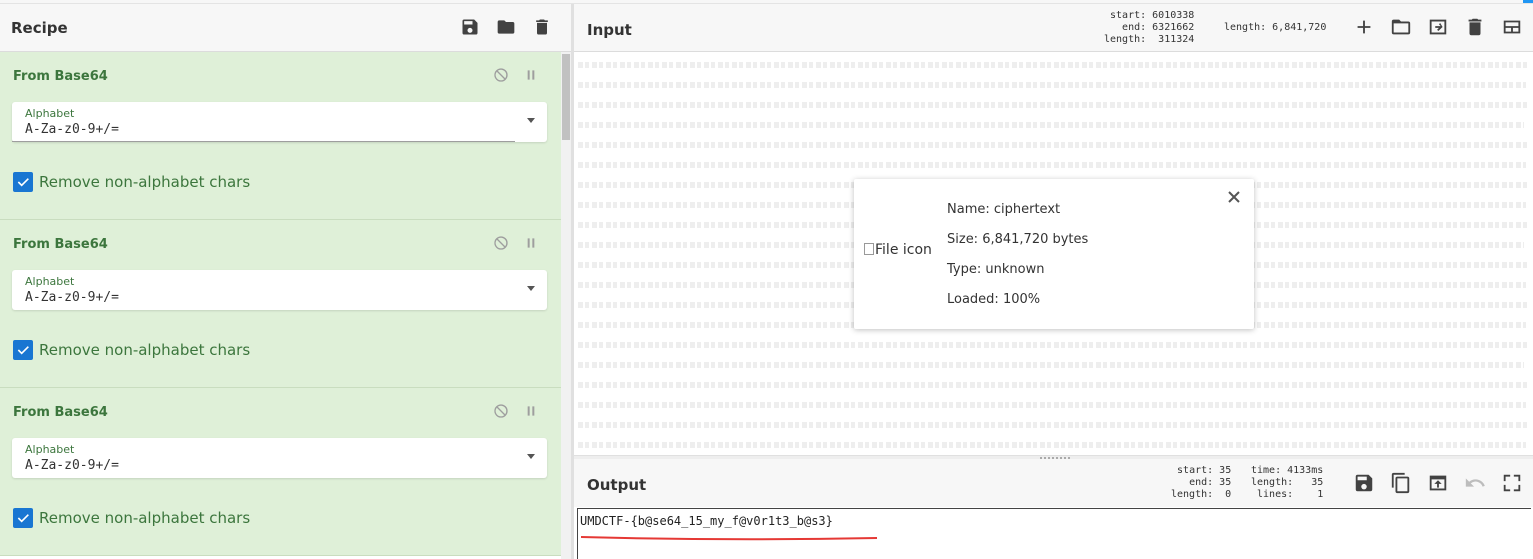 This screenshot has height=559, width=1533. I want to click on close-icon, so click(1234, 197).